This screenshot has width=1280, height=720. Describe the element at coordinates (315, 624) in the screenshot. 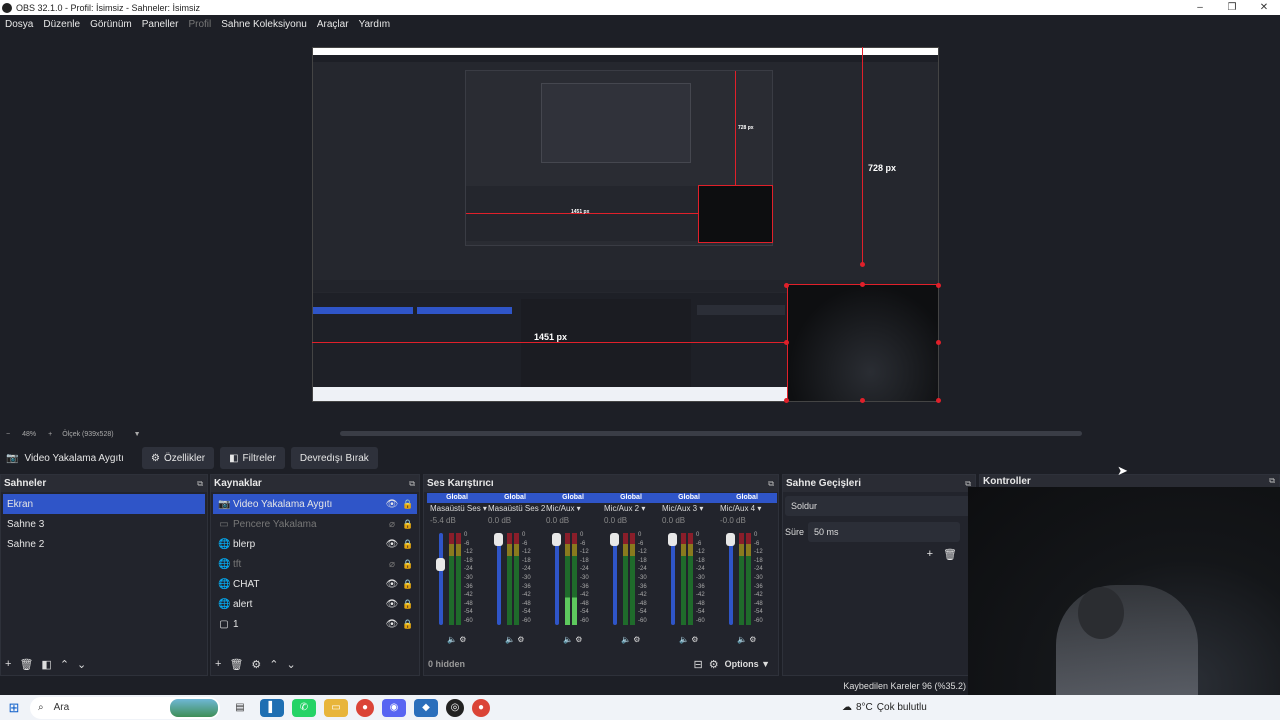

I see `source-item: ▢ 1 👁 🔒` at that location.